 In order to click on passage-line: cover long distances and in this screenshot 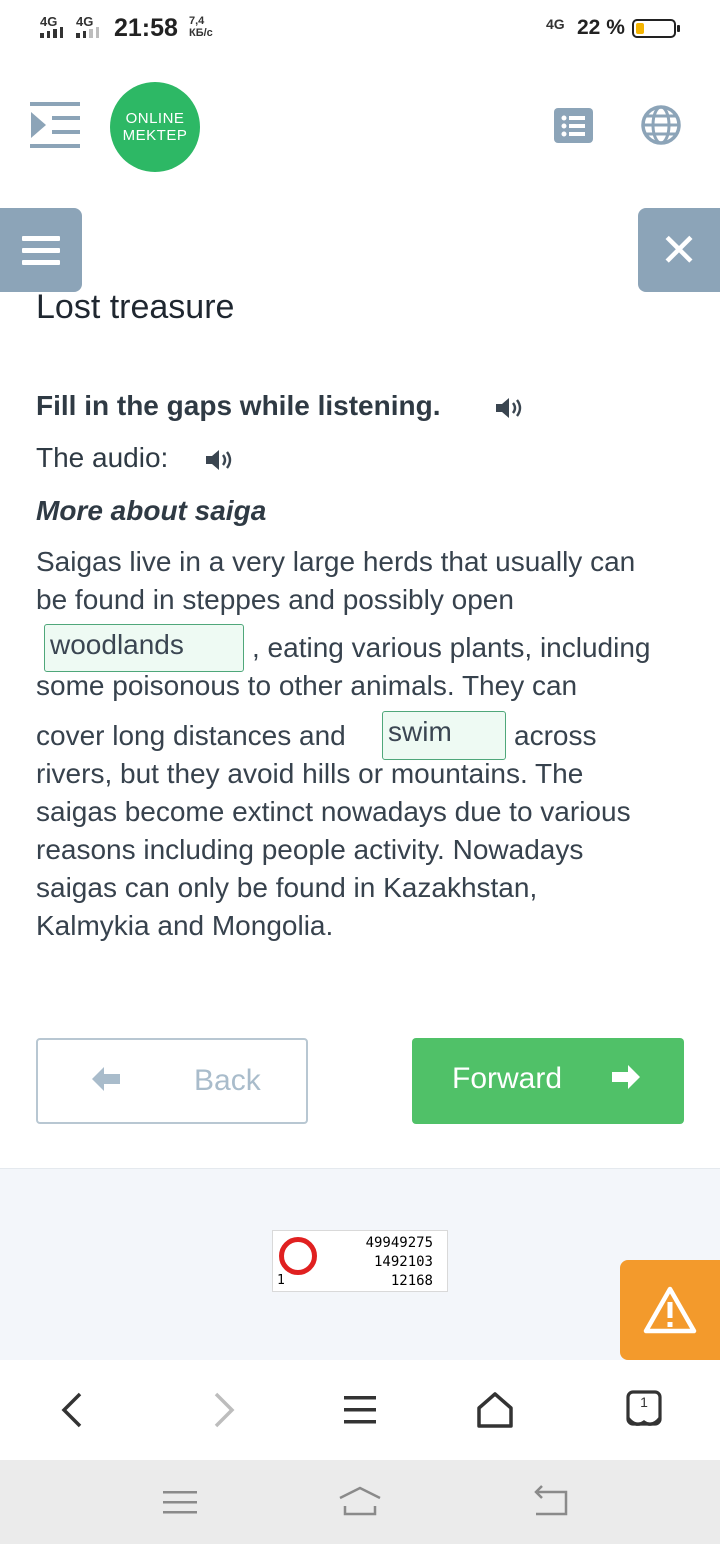, I will do `click(191, 735)`.